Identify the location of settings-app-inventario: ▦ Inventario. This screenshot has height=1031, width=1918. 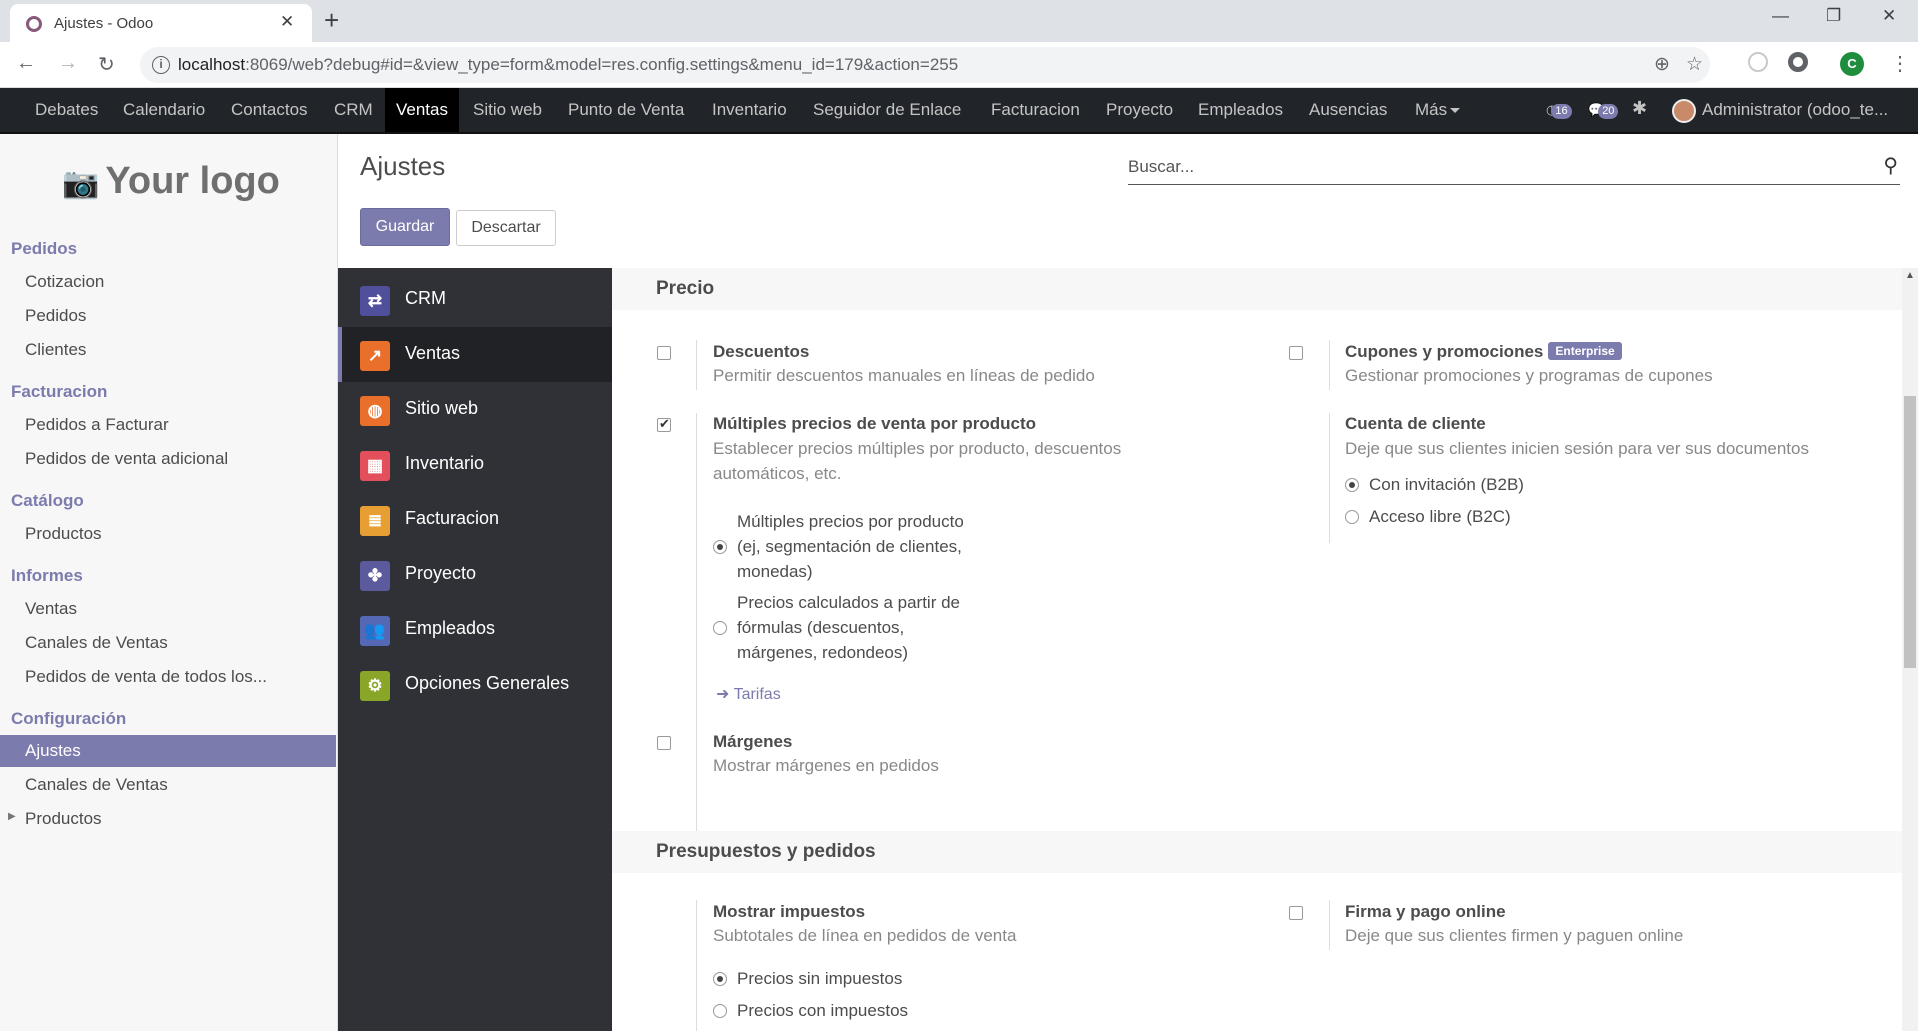
(475, 464).